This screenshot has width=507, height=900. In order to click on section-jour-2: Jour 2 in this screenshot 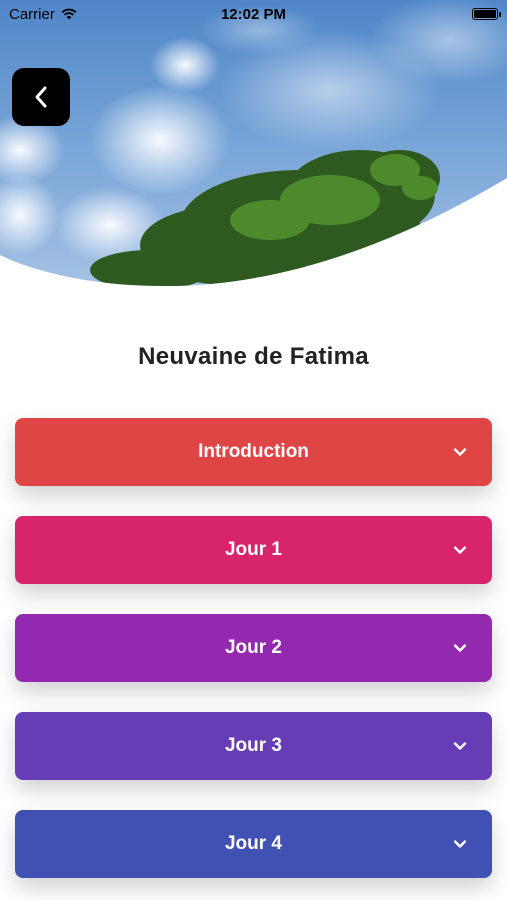, I will do `click(253, 648)`.